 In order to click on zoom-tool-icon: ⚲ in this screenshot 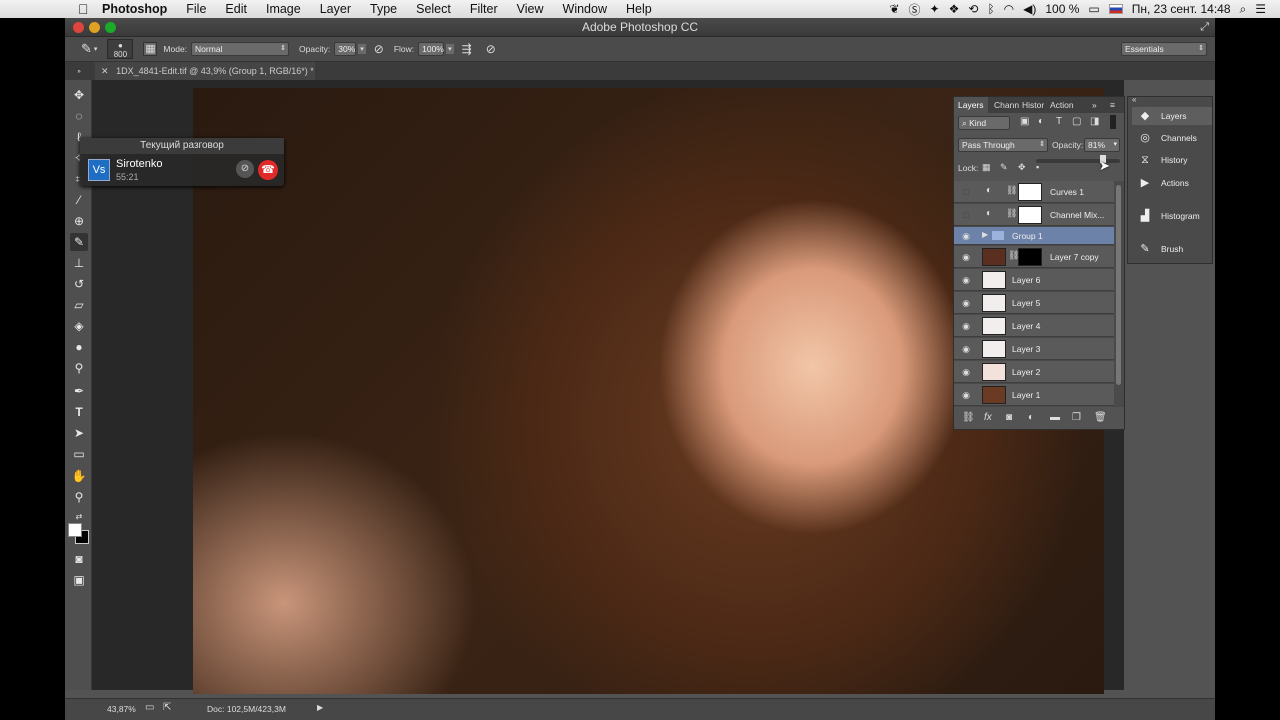, I will do `click(79, 497)`.